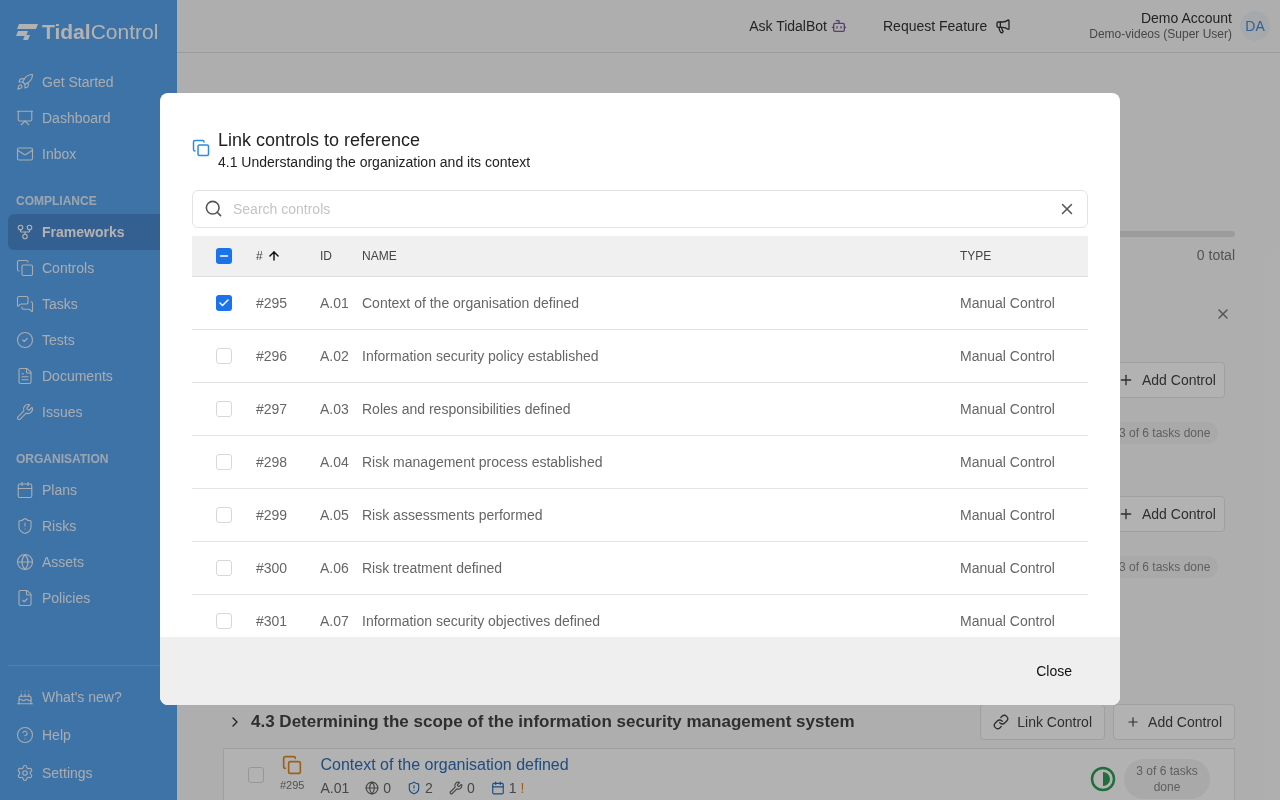  What do you see at coordinates (335, 409) in the screenshot?
I see `id-cell-text: A.03` at bounding box center [335, 409].